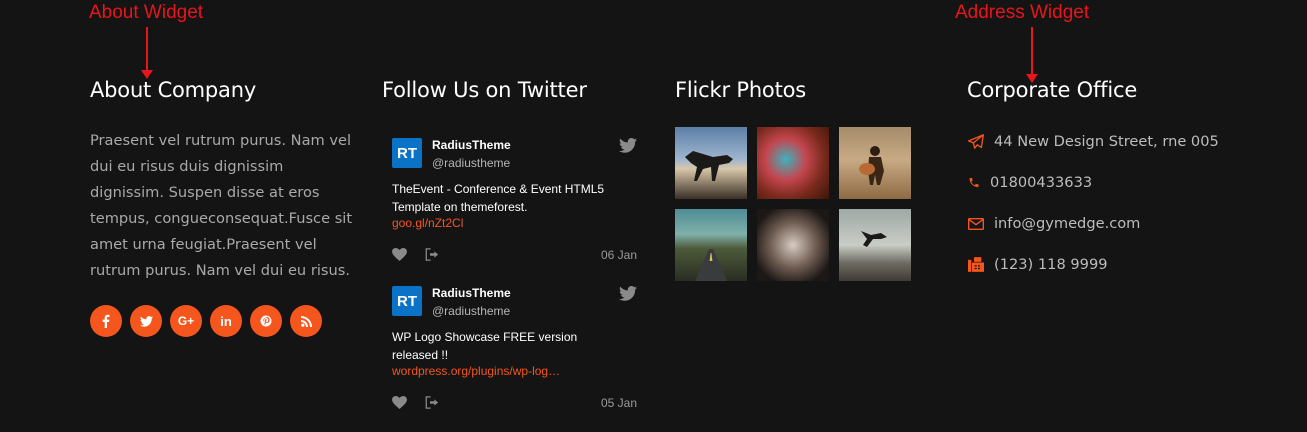 The image size is (1307, 432). I want to click on flickr-photo-child, so click(793, 245).